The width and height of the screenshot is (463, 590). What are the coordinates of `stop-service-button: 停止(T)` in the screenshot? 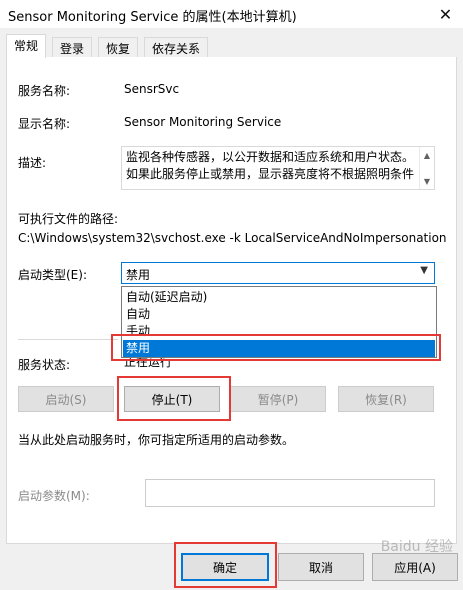 It's located at (172, 399).